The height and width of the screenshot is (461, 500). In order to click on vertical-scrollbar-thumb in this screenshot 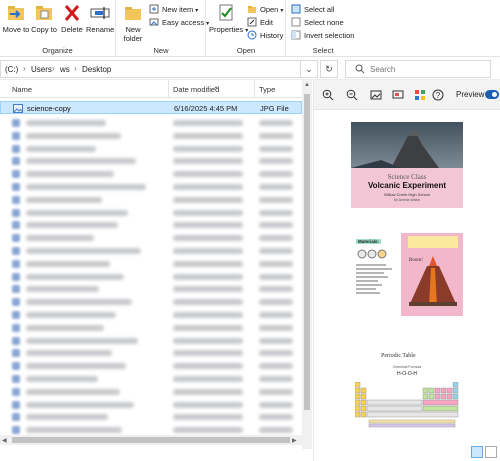, I will do `click(307, 252)`.